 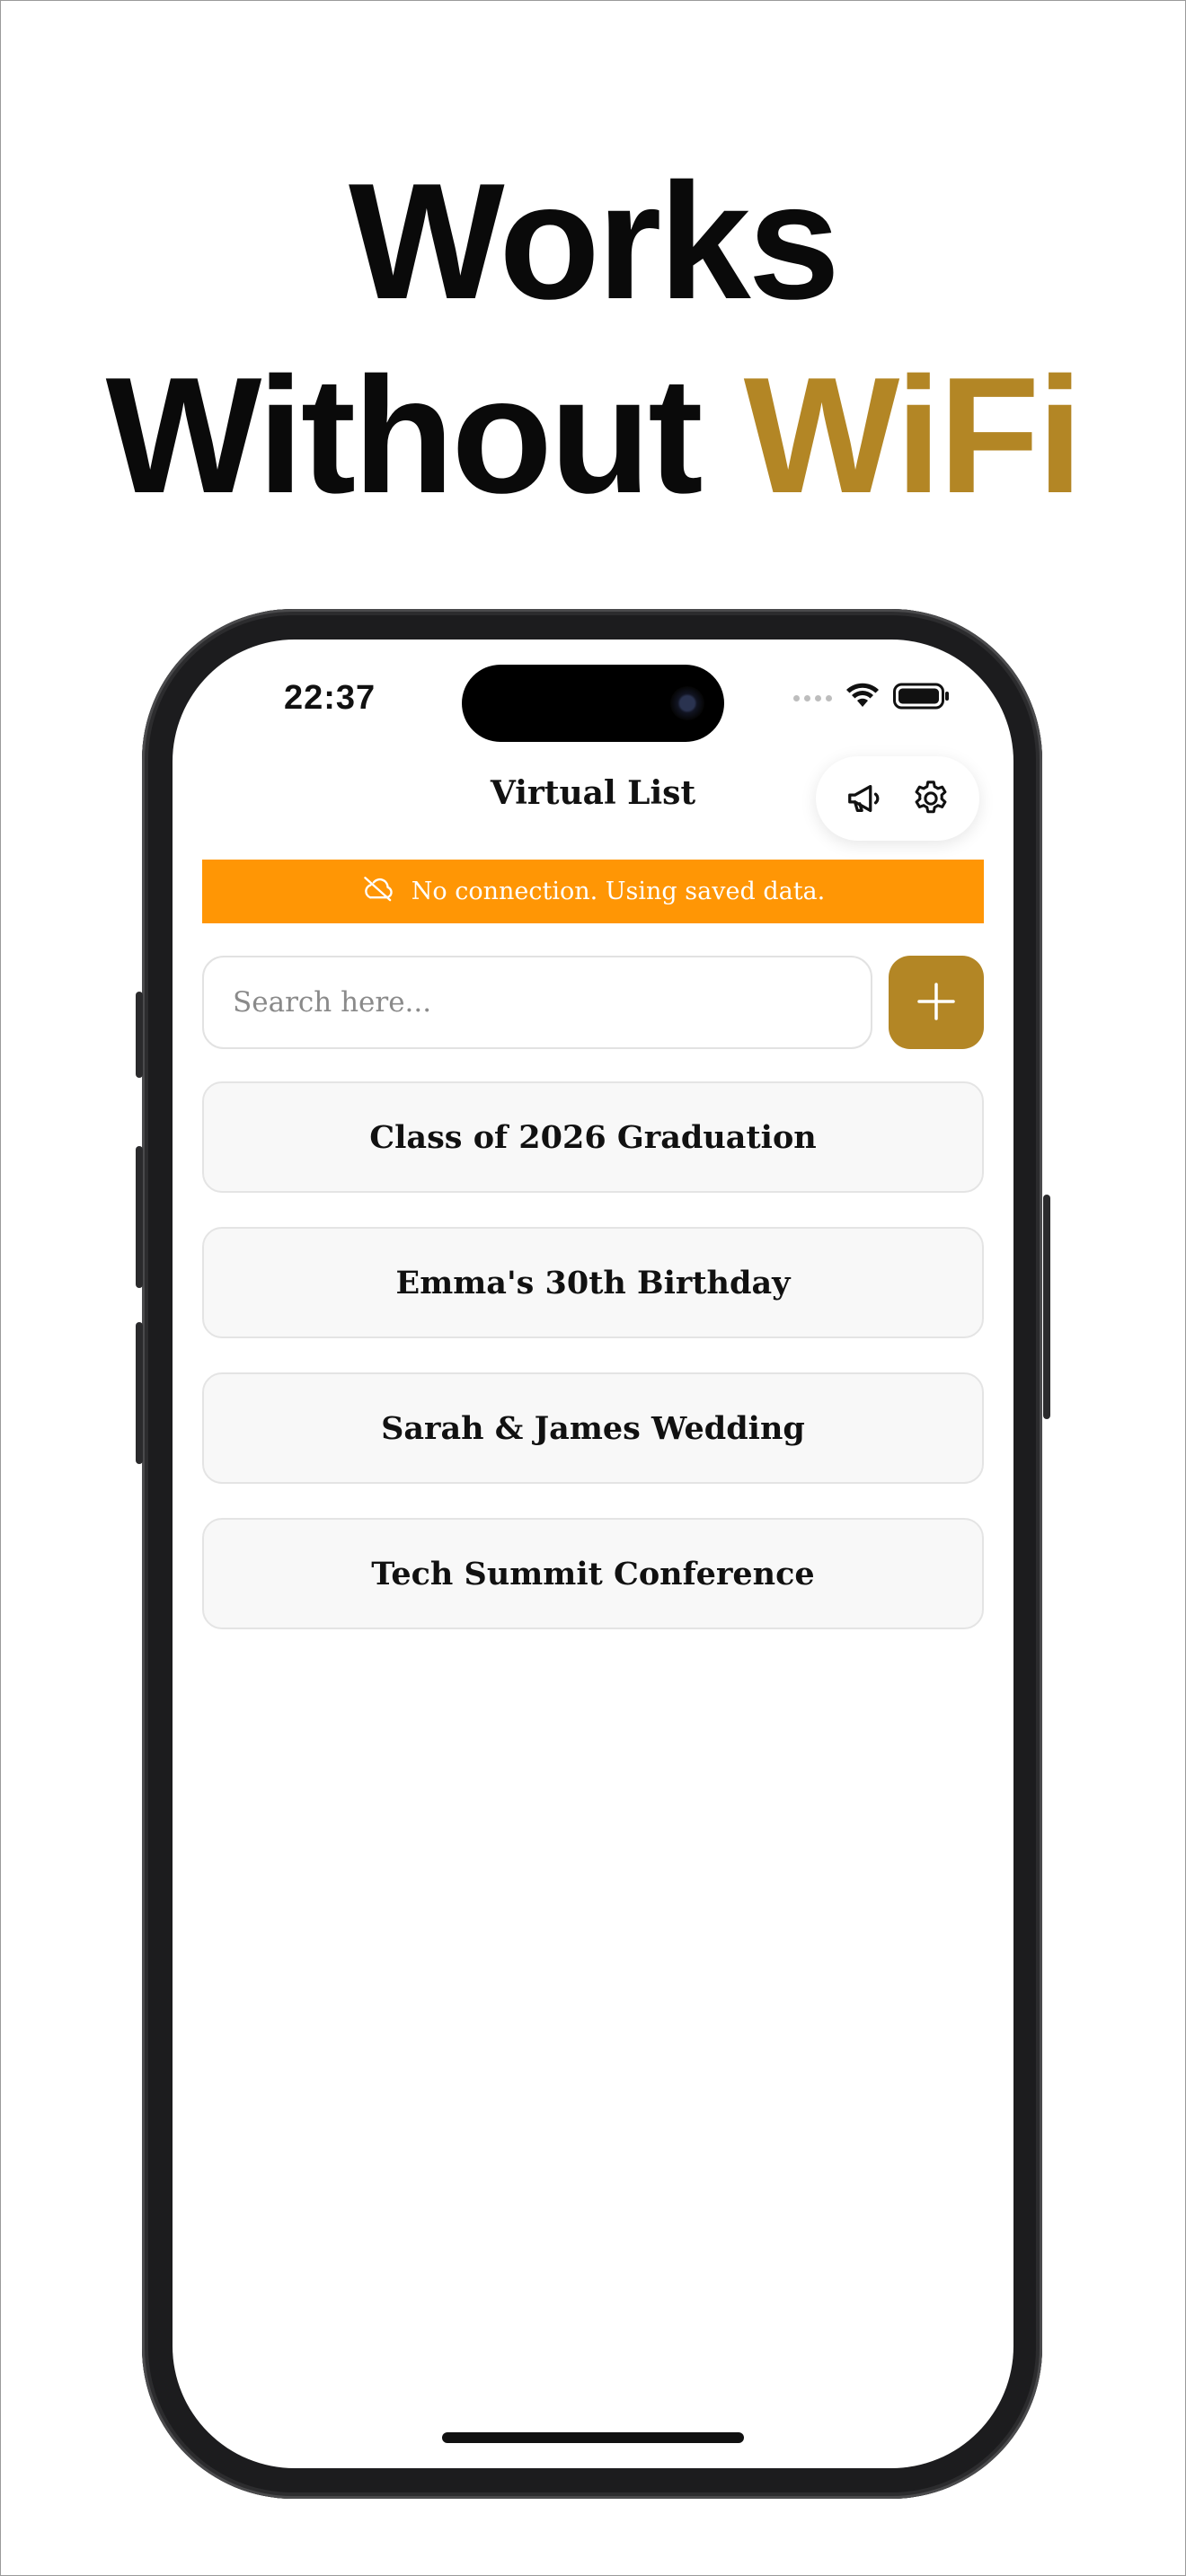 I want to click on list-item: Tech Summit Conference, so click(x=593, y=1573).